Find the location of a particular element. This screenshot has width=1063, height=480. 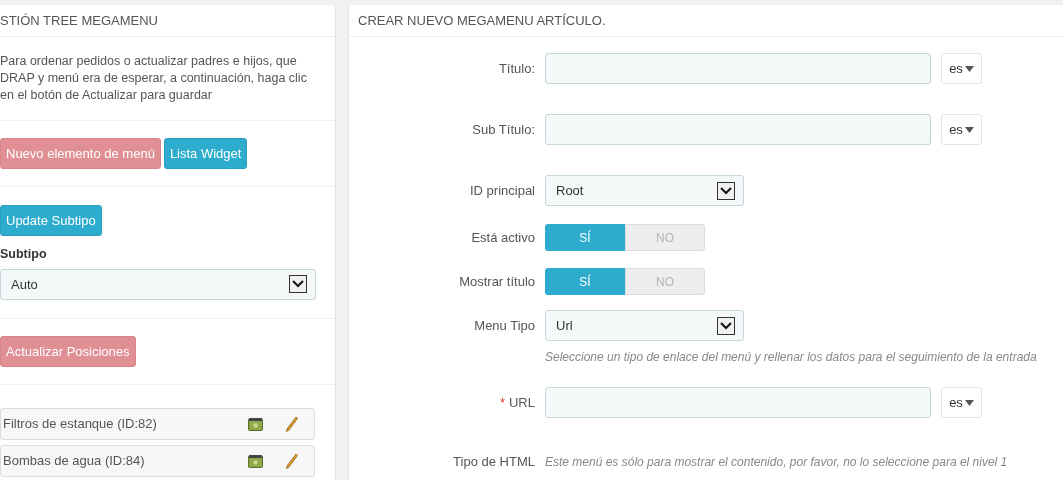

select-field: Url is located at coordinates (644, 325).